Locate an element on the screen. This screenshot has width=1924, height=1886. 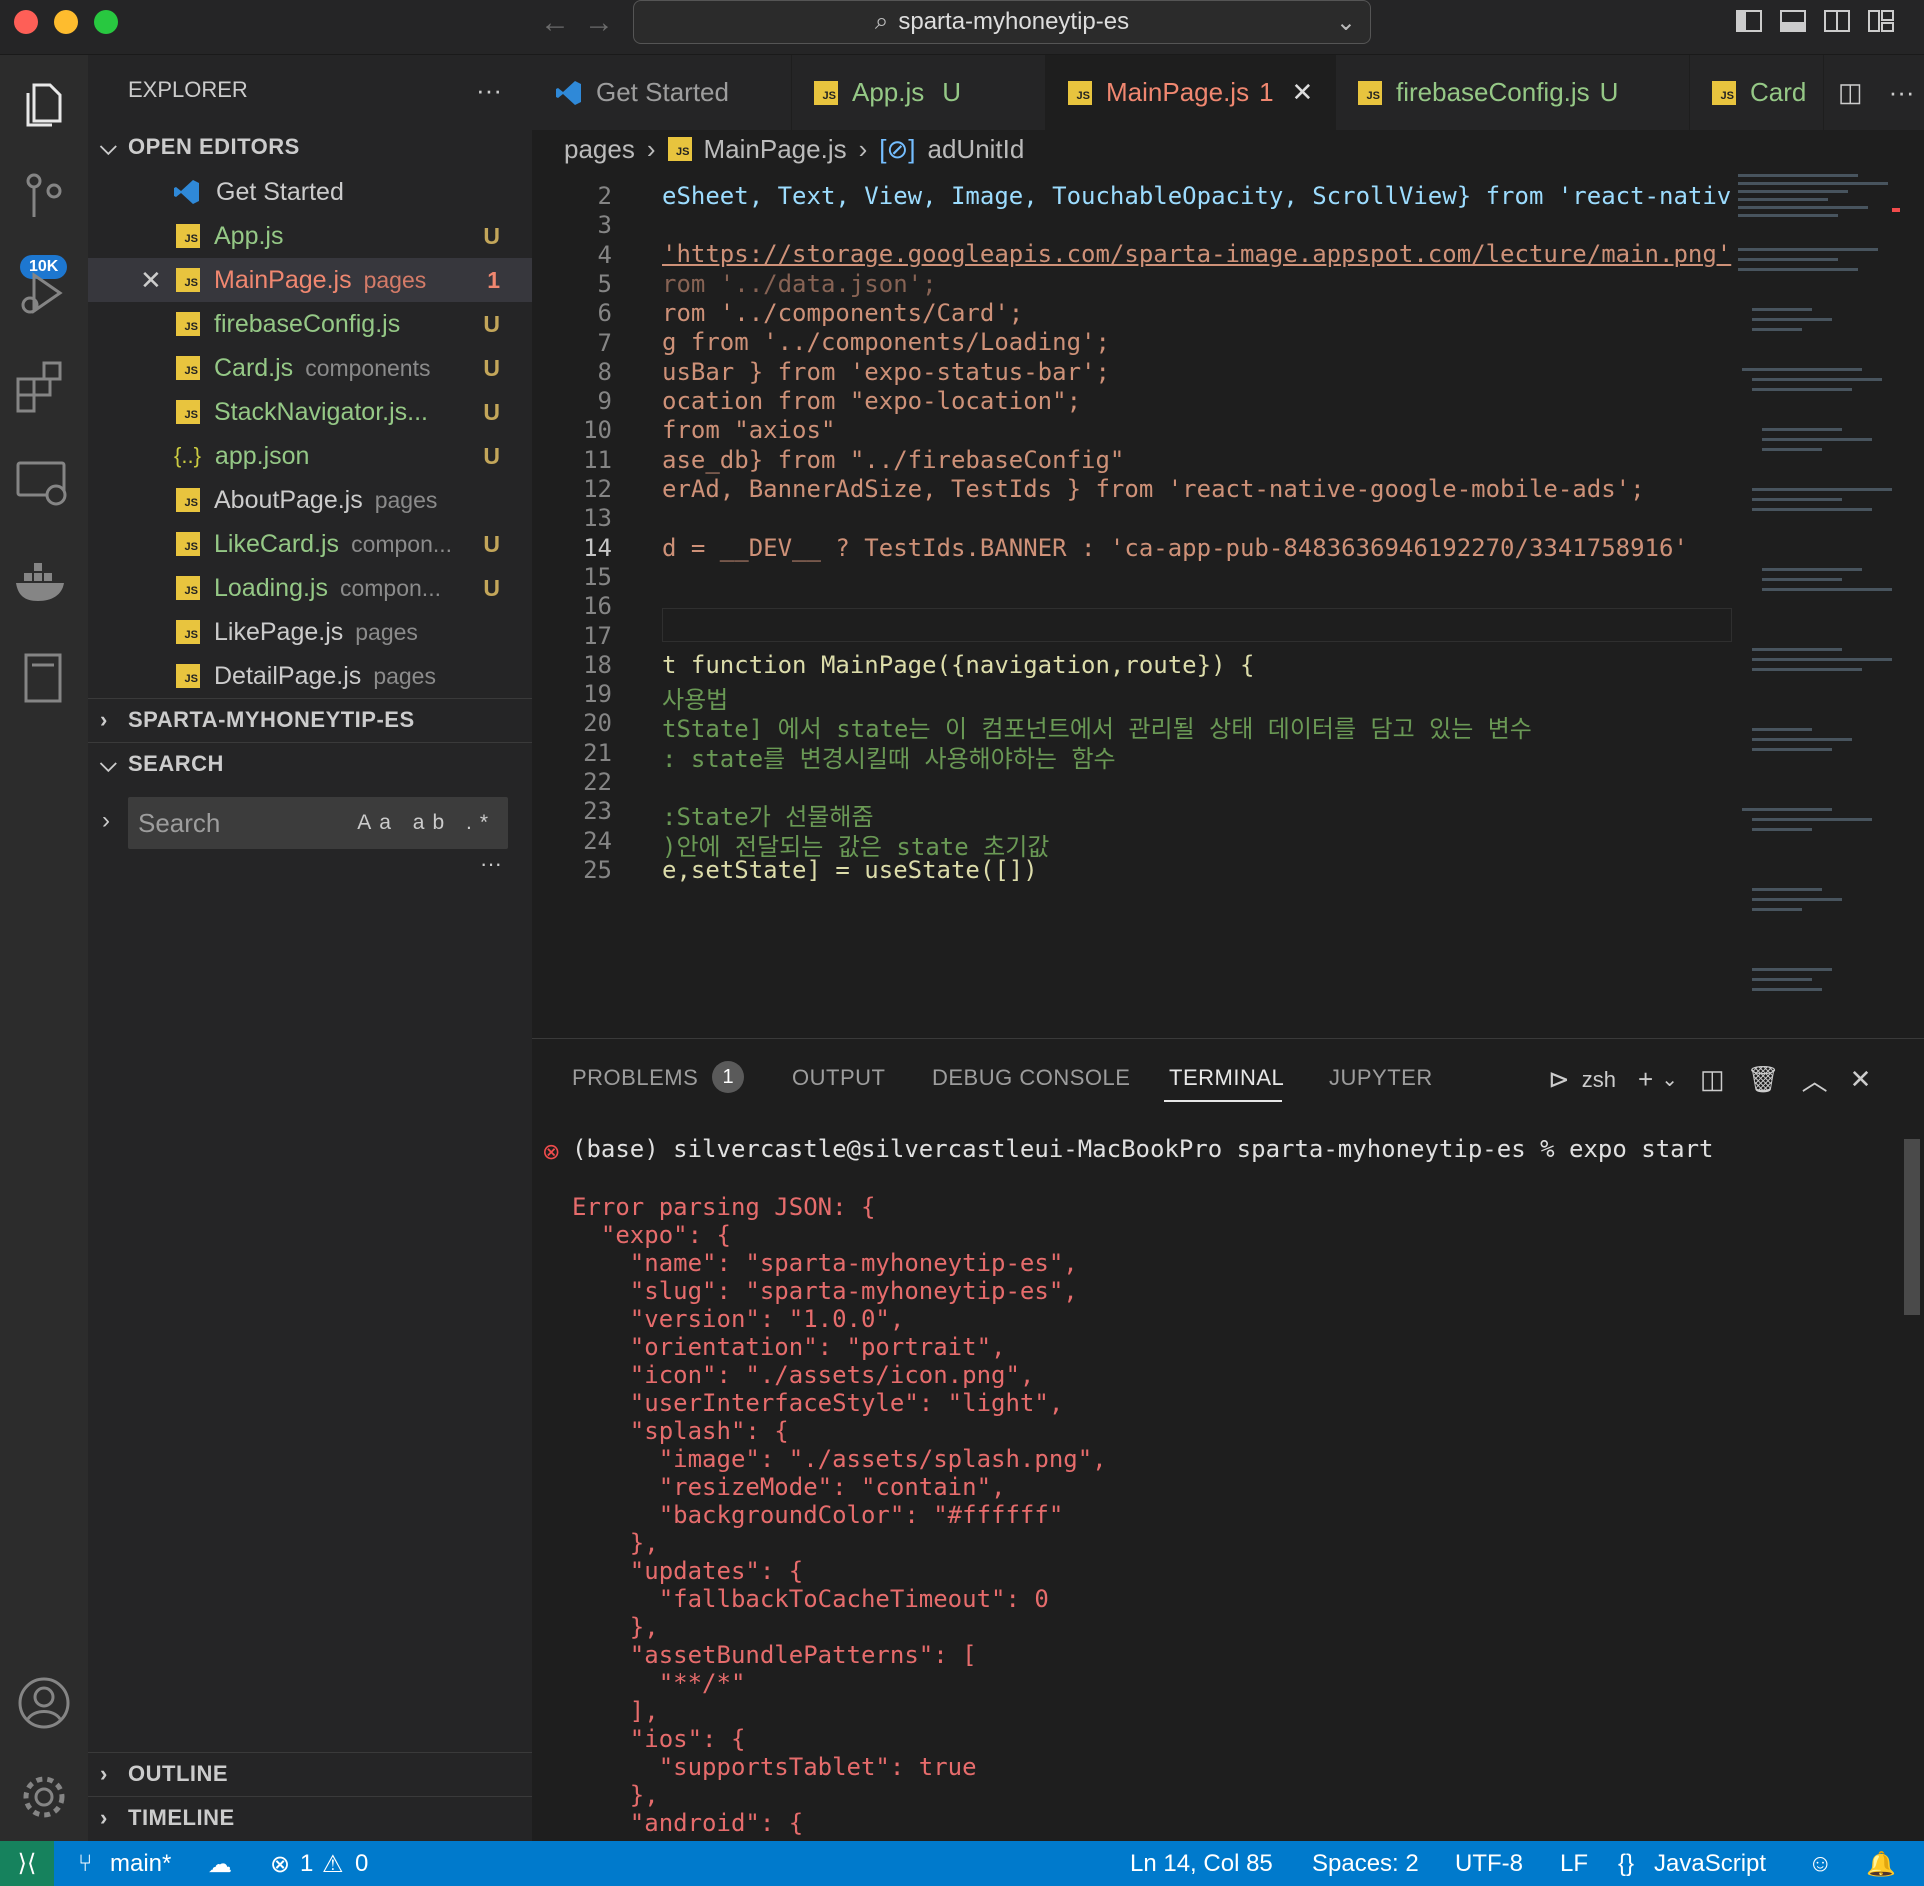
minimize-window-button is located at coordinates (66, 22).